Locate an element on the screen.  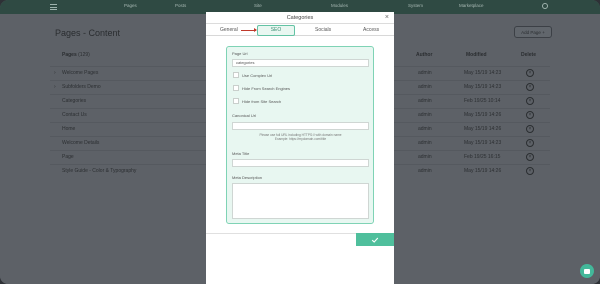
nav-item-posts: Posts is located at coordinates (180, 5).